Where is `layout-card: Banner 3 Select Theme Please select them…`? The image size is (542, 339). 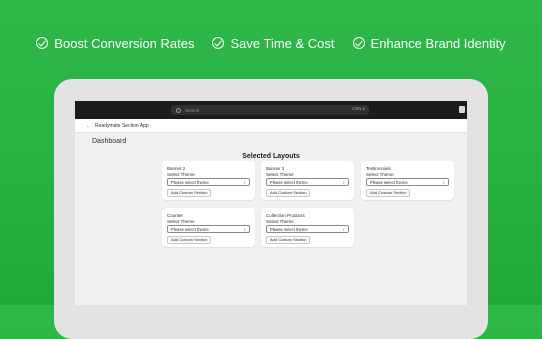 layout-card: Banner 3 Select Theme Please select them… is located at coordinates (307, 180).